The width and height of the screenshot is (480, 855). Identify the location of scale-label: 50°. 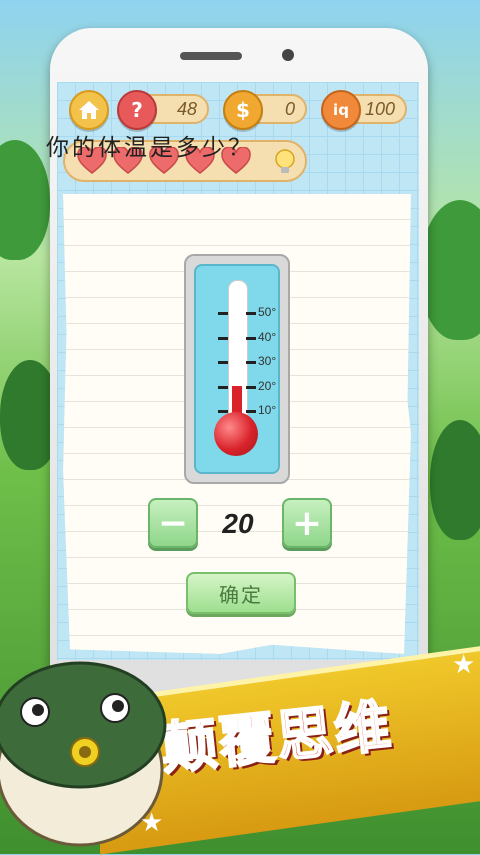
(267, 312).